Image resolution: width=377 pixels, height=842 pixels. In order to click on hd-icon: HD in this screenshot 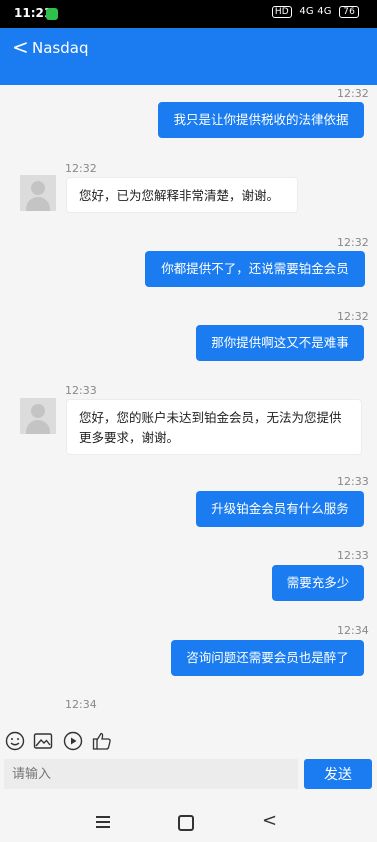, I will do `click(281, 12)`.